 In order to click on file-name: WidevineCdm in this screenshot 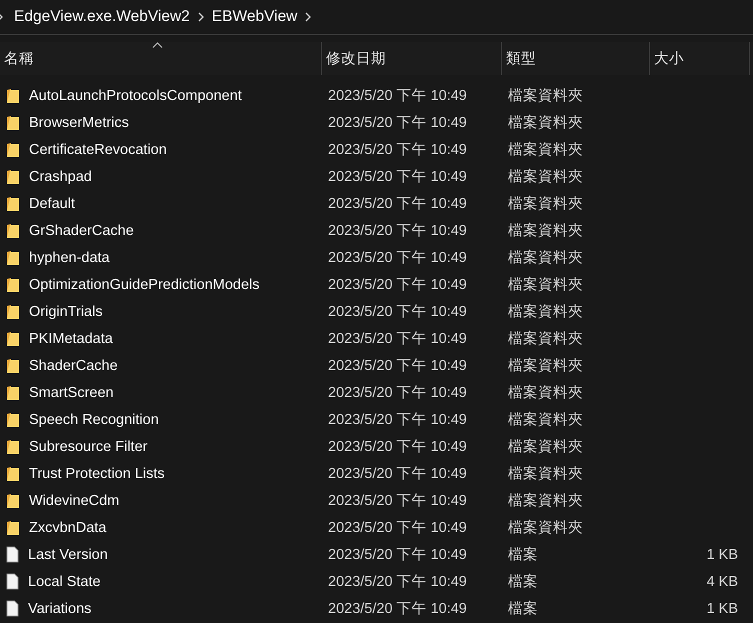, I will do `click(74, 500)`.